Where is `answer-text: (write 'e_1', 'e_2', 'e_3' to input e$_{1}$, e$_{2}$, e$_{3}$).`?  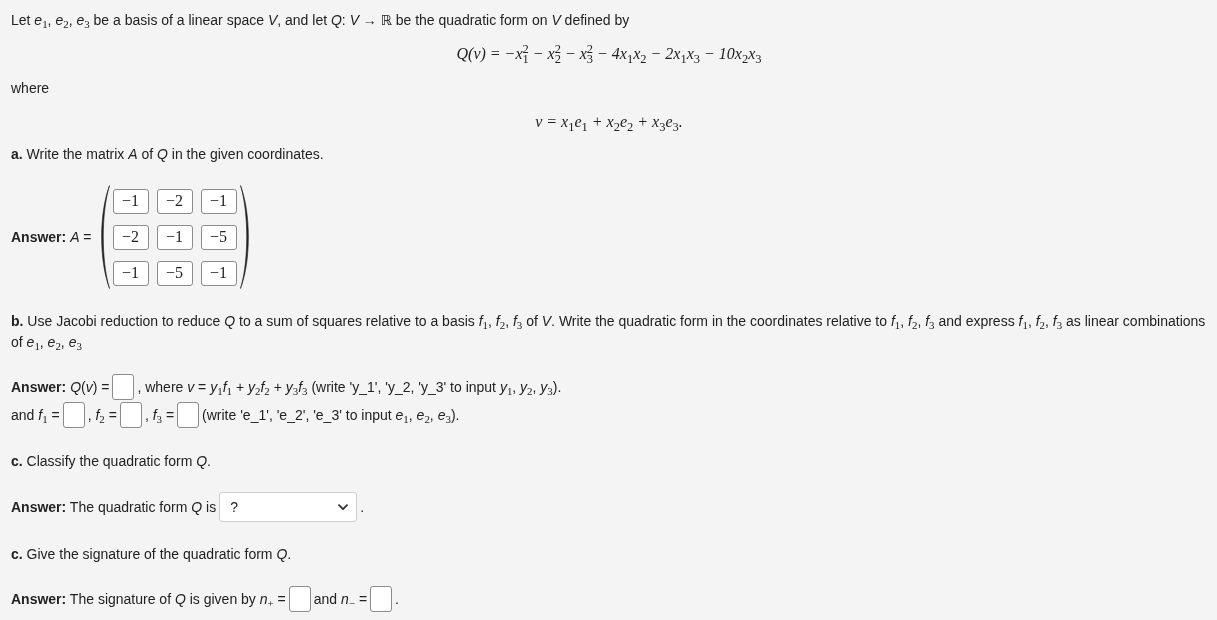 answer-text: (write 'e_1', 'e_2', 'e_3' to input e$_{1}$, e$_{2}$, e$_{3}$). is located at coordinates (331, 415).